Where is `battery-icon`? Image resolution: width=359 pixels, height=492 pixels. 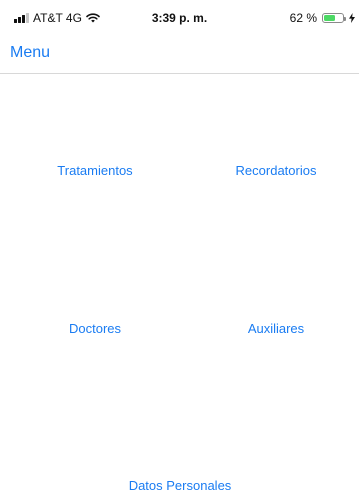 battery-icon is located at coordinates (334, 18).